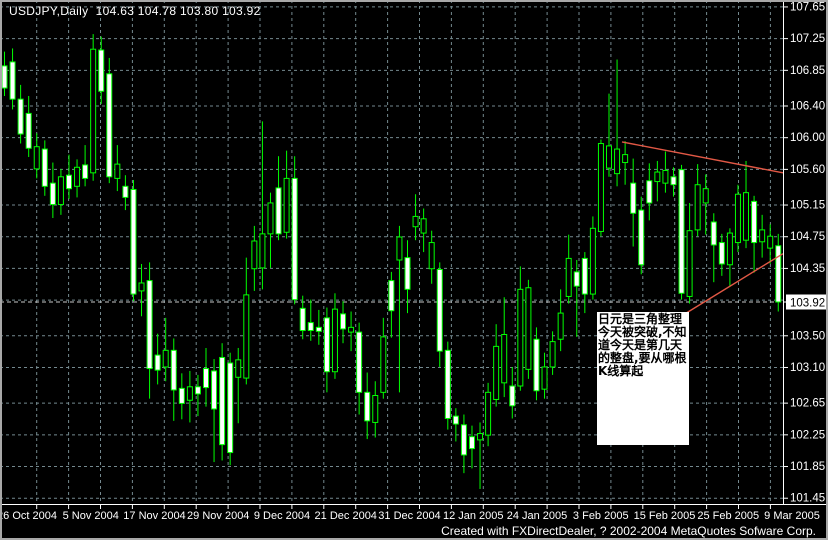  What do you see at coordinates (807, 7) in the screenshot?
I see `y-axis-label: 107.65` at bounding box center [807, 7].